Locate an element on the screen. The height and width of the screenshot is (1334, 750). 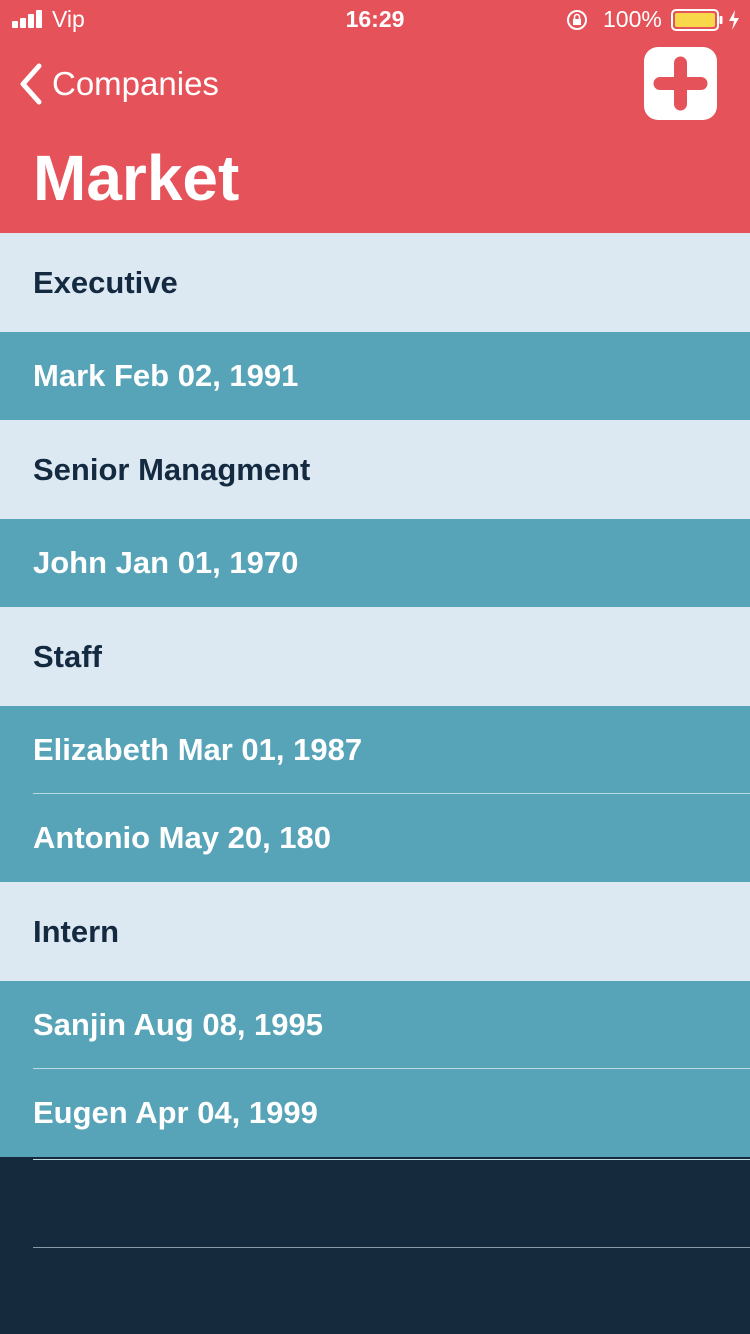
list-item: Antonio May 20, 180 is located at coordinates (375, 838).